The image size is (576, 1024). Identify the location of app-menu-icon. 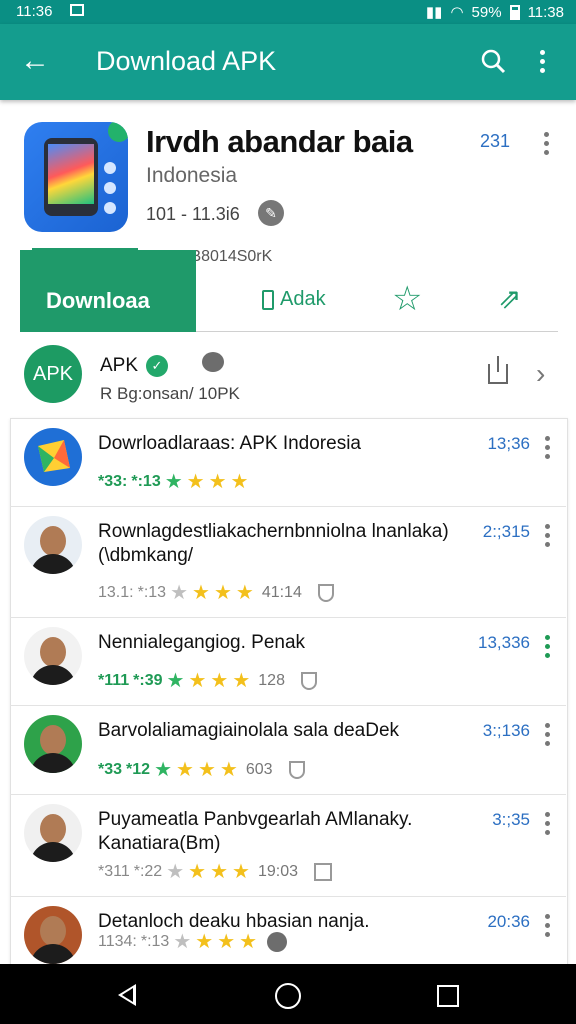
(546, 143).